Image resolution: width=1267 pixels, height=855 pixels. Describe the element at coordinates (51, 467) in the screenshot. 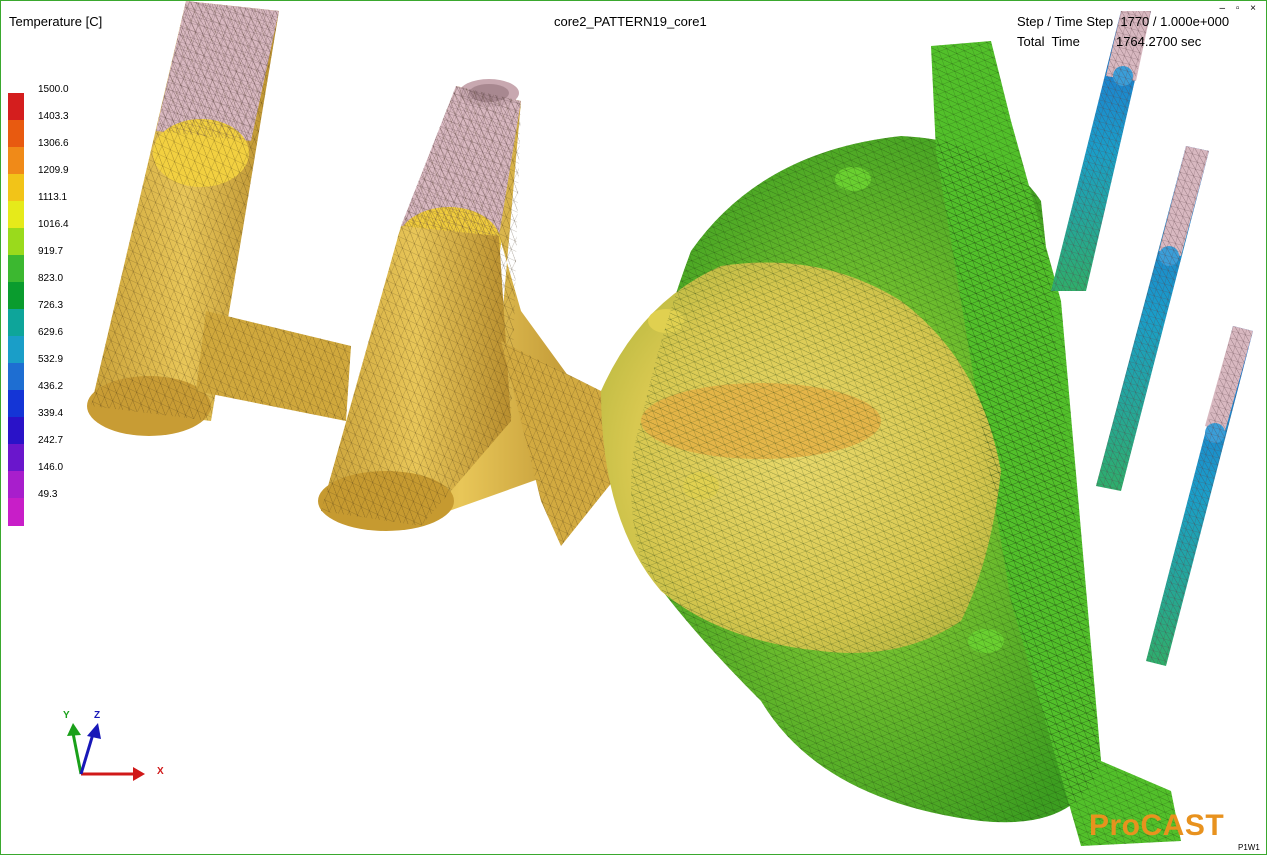

I see `legend-label: 146.0` at that location.